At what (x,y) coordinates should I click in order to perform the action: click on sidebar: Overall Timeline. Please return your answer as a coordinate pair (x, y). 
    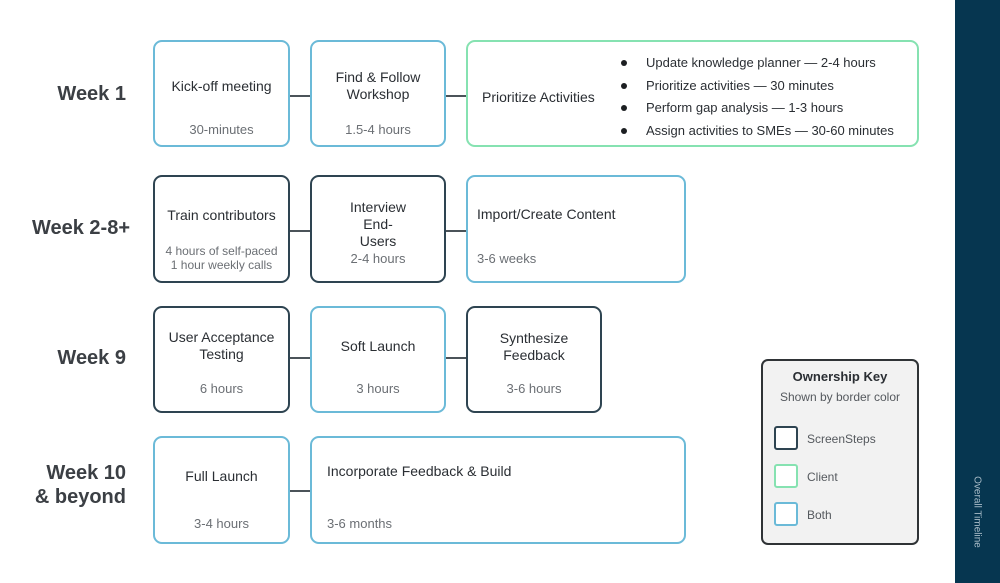
    Looking at the image, I should click on (977, 291).